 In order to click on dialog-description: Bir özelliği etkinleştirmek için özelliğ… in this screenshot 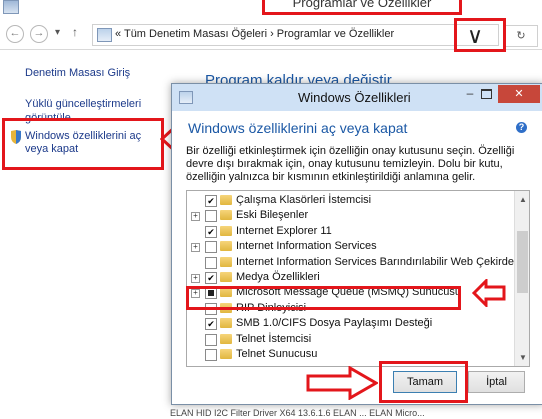, I will do `click(350, 164)`.